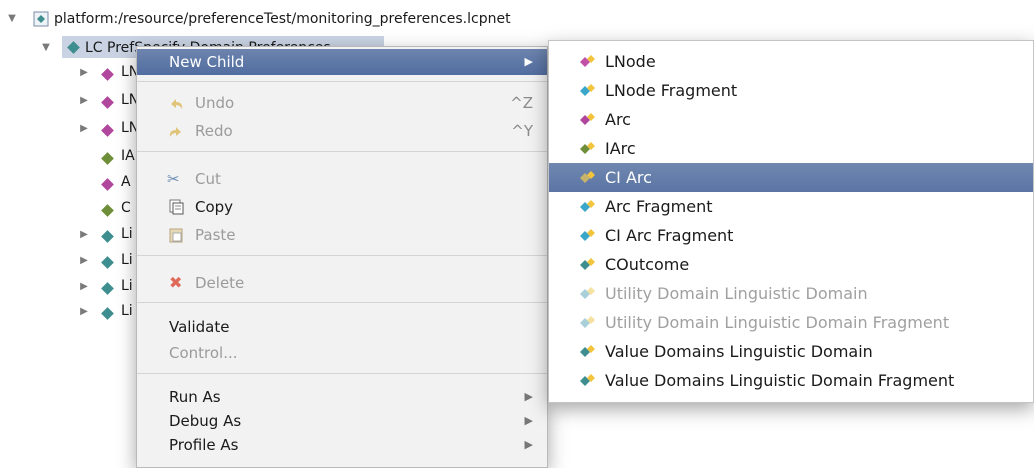  What do you see at coordinates (791, 177) in the screenshot?
I see `submenu-item-ci-arc: CI Arc` at bounding box center [791, 177].